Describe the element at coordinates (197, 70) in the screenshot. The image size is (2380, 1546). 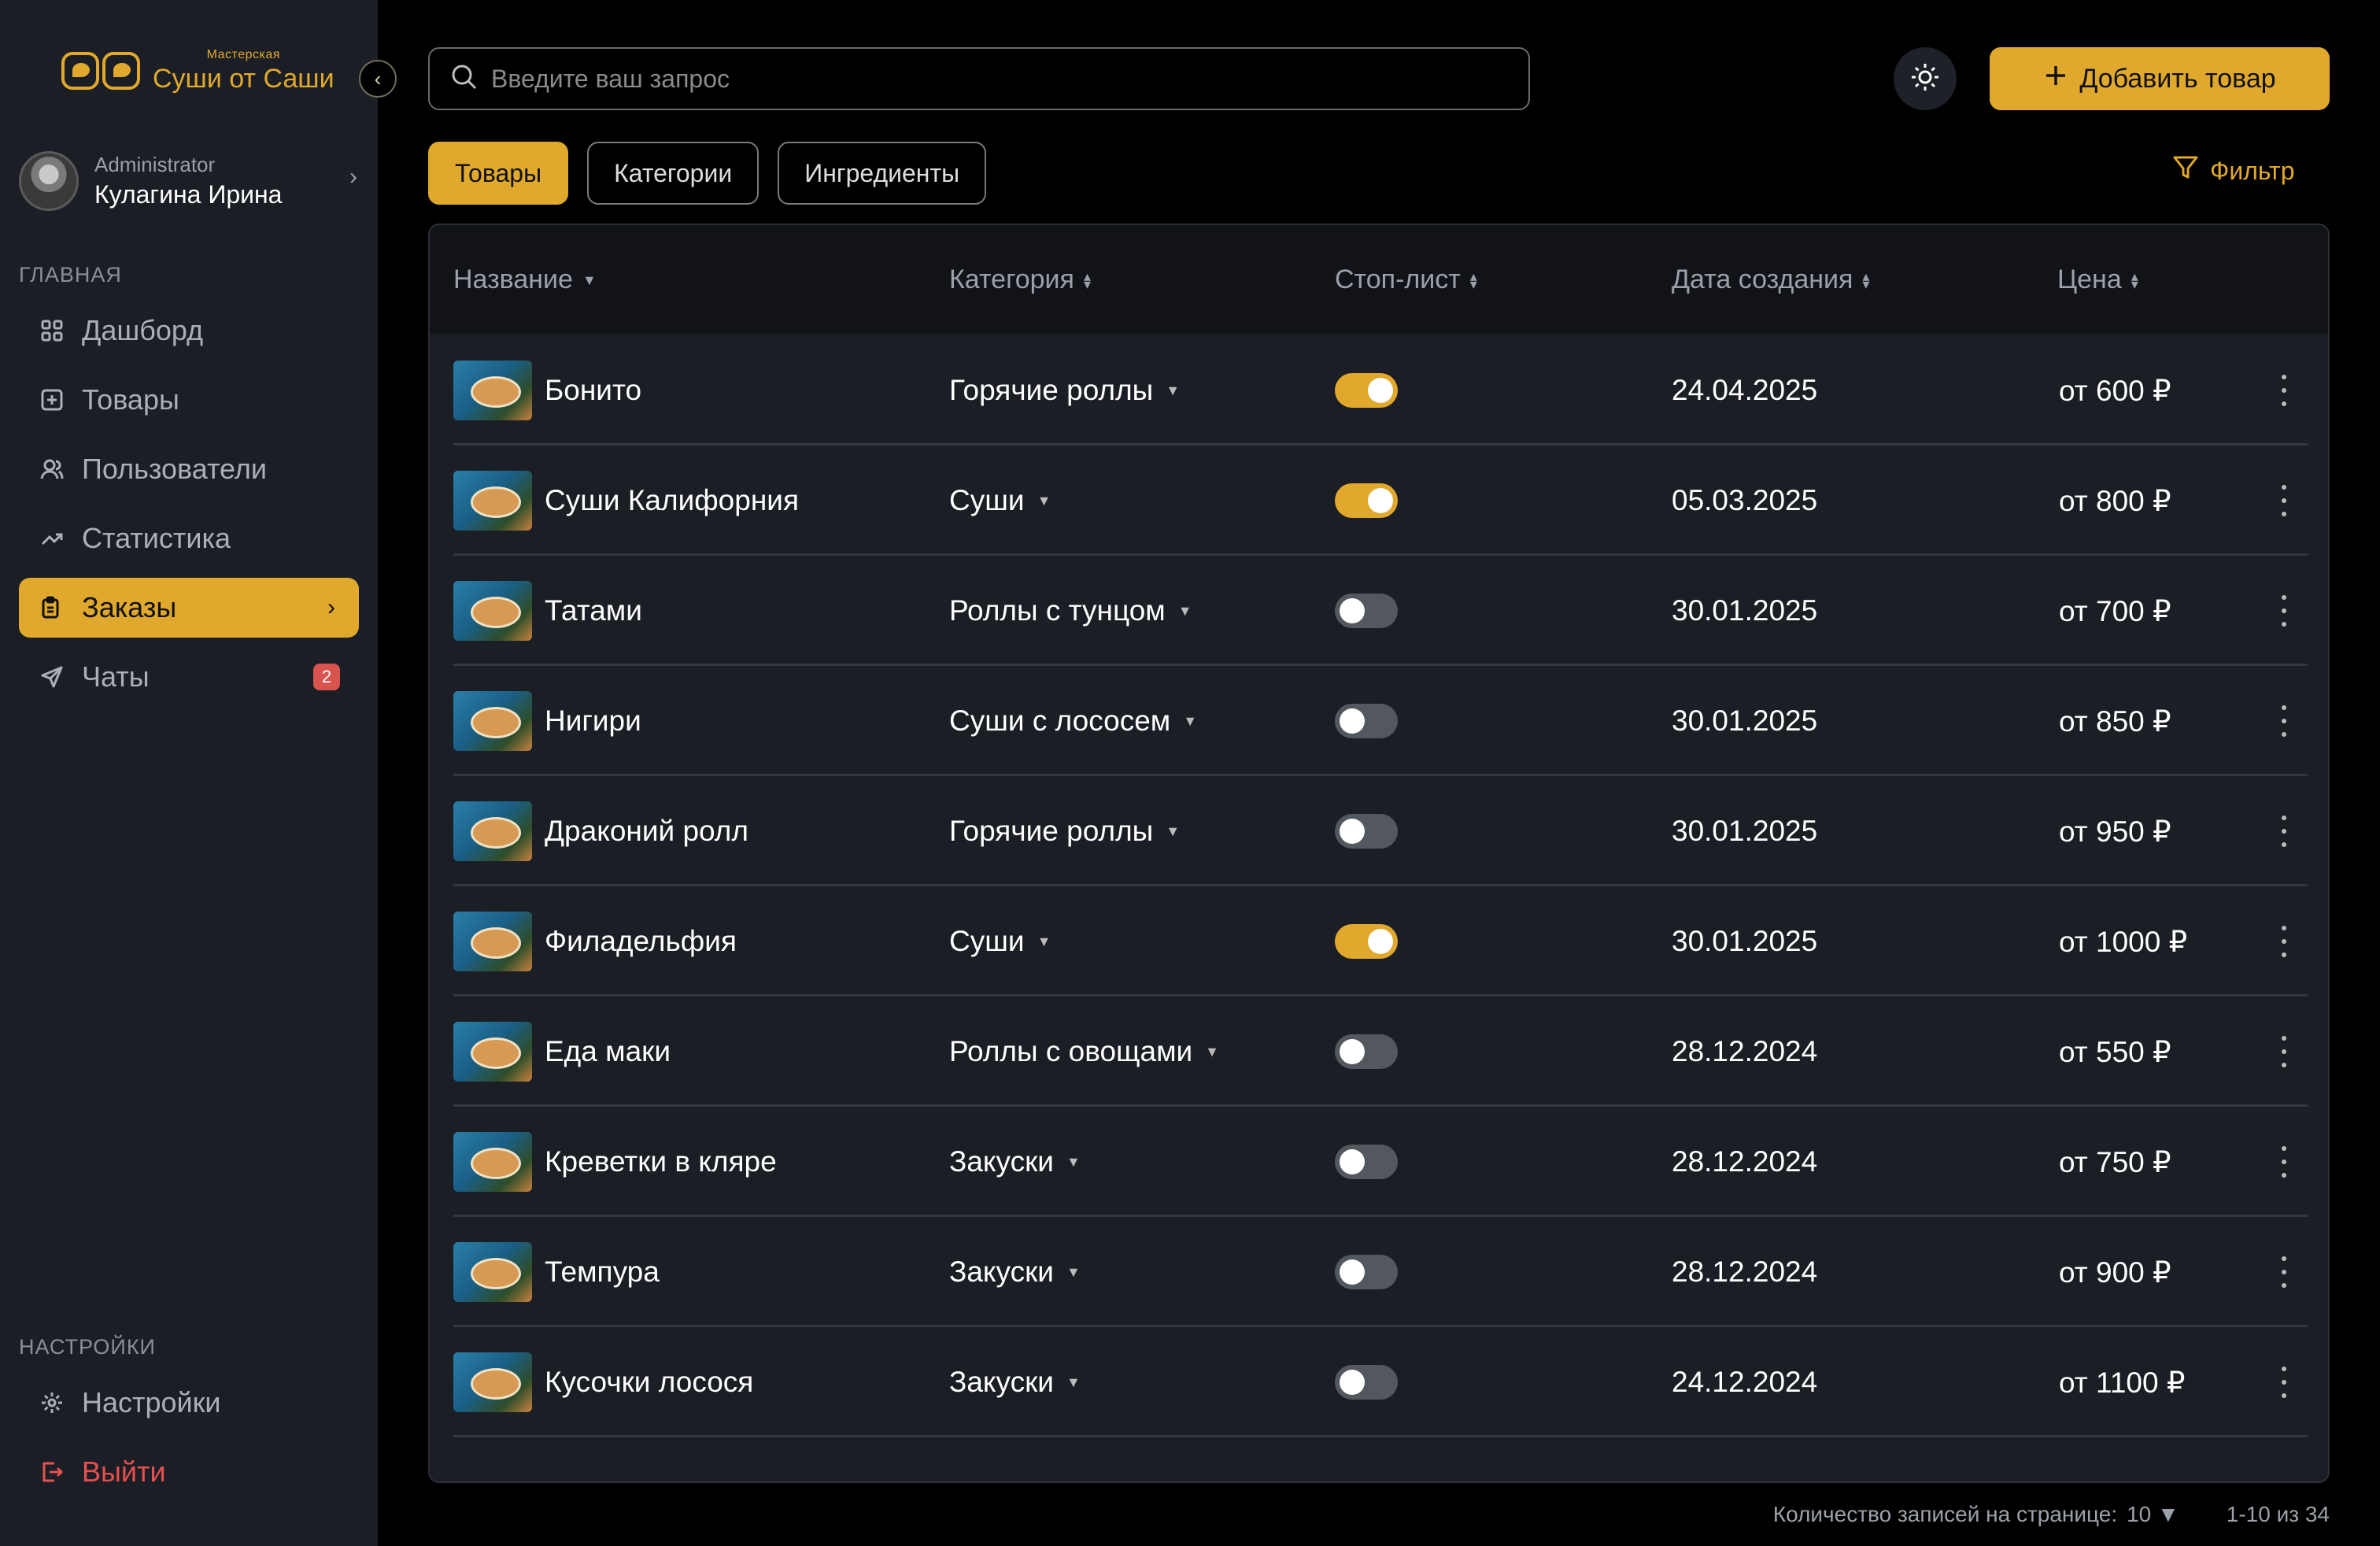
I see `brand-logo: Мастерская Суши от Саши` at that location.